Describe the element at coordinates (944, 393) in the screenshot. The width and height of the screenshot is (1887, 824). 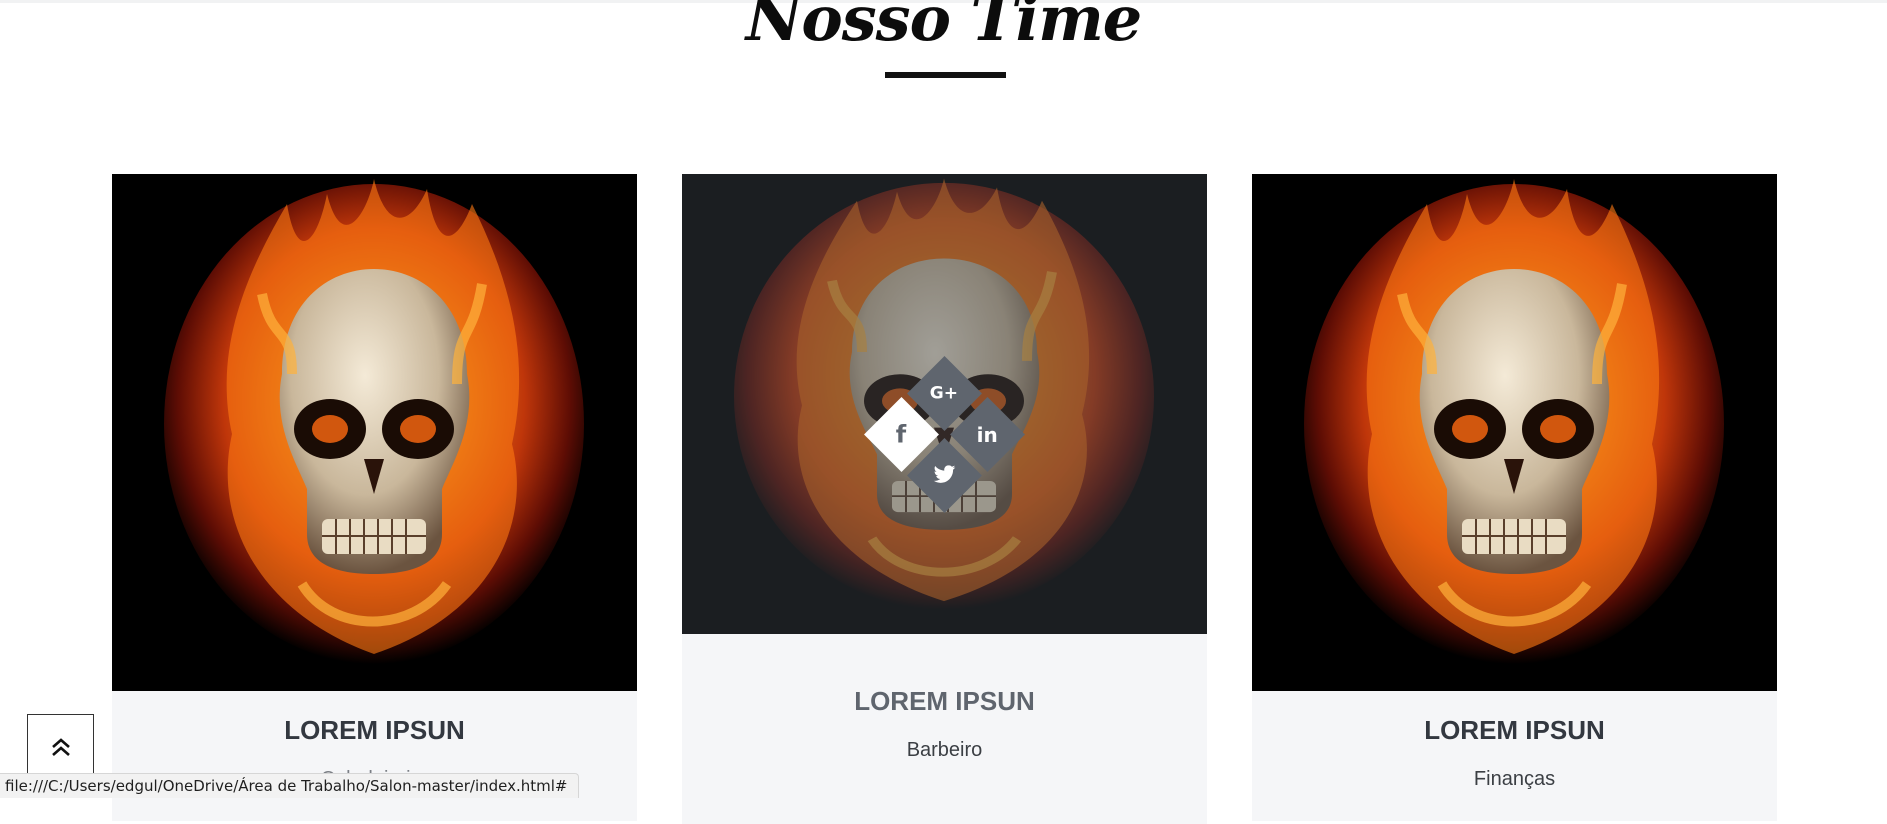
I see `google-plus-icon: G+` at that location.